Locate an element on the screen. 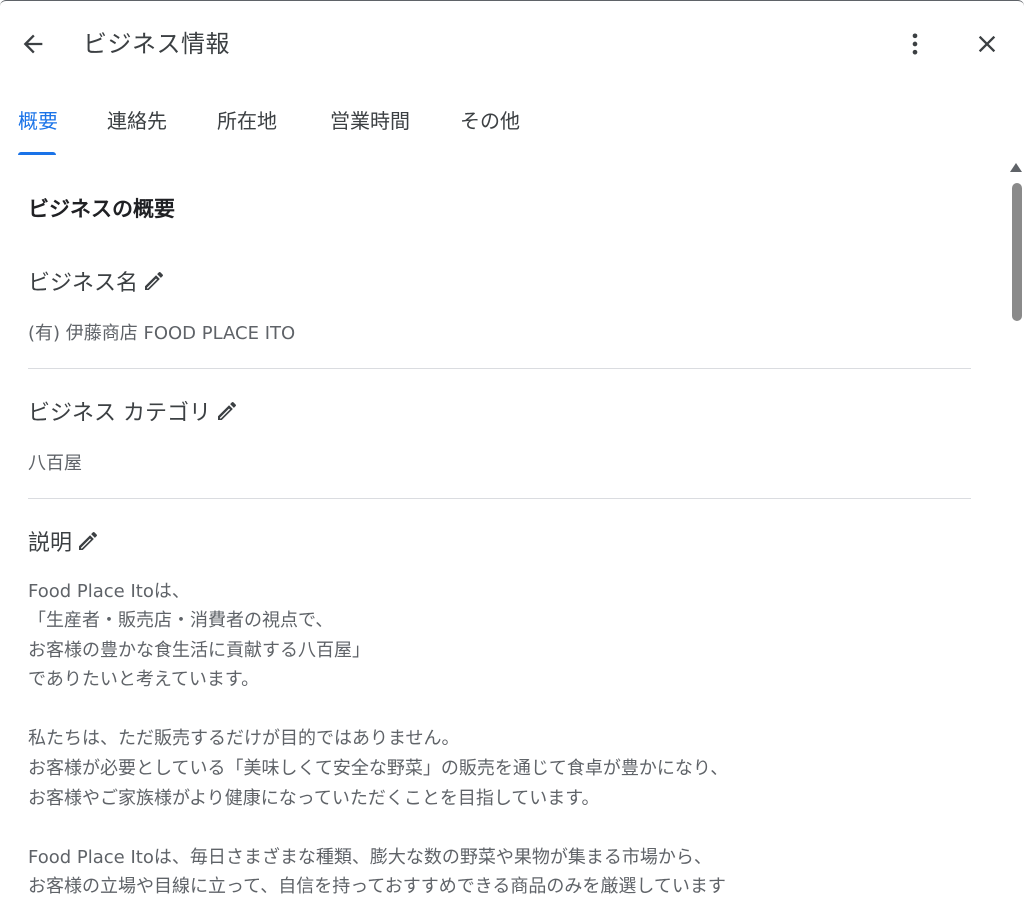 The width and height of the screenshot is (1024, 912). tab-overview: 概要 is located at coordinates (38, 127).